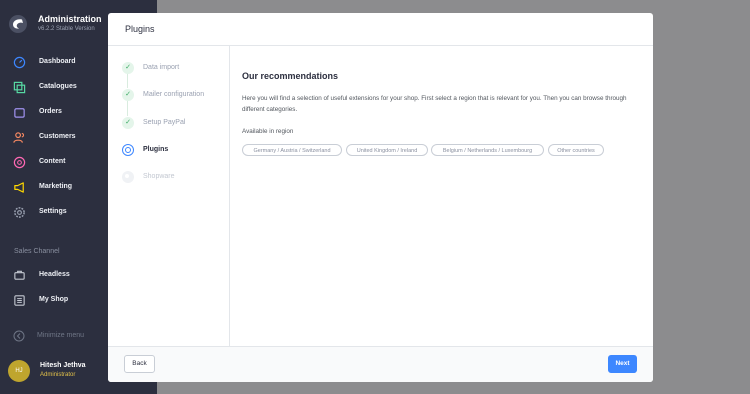  Describe the element at coordinates (128, 150) in the screenshot. I see `active-step-icon` at that location.